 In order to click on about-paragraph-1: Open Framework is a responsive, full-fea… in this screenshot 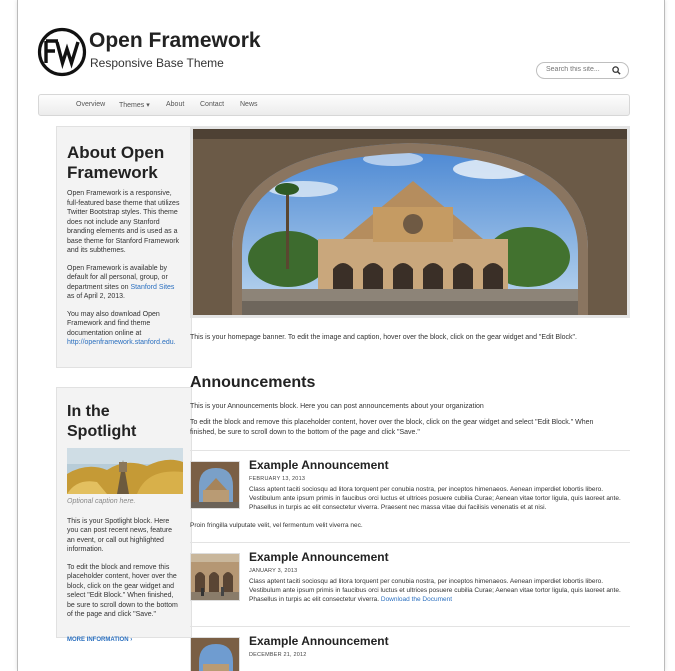, I will do `click(123, 222)`.